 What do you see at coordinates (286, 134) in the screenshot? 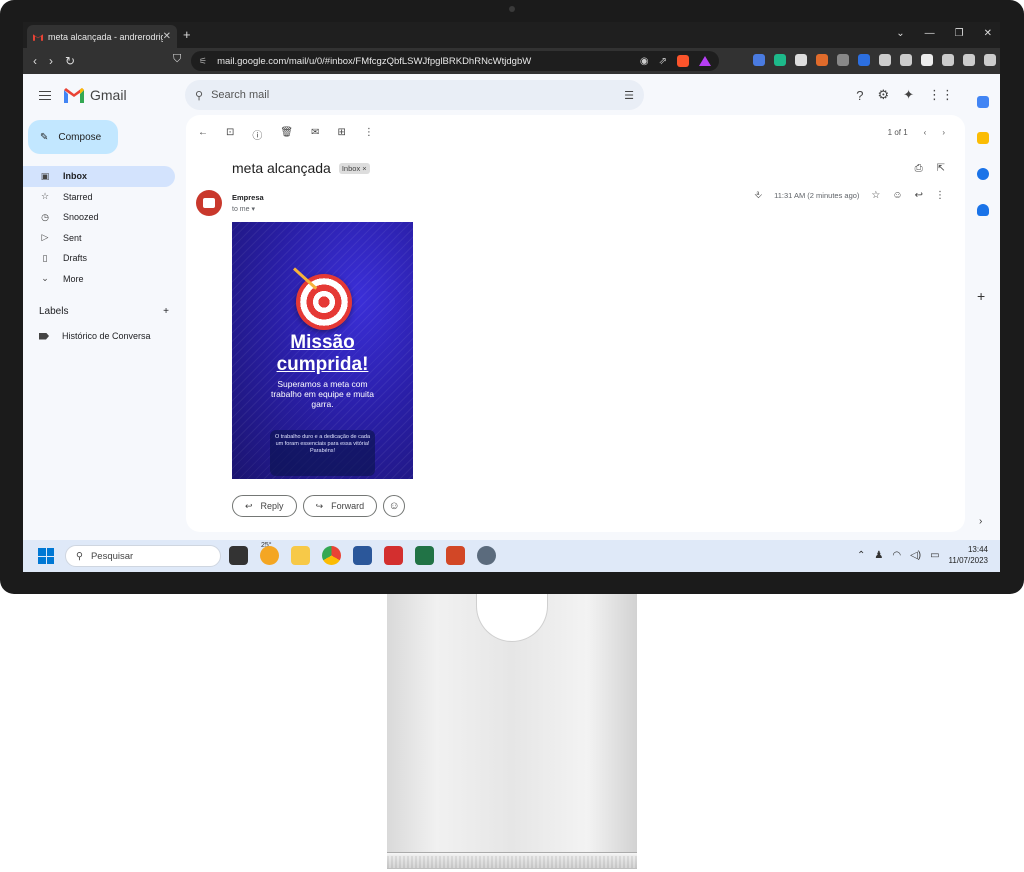
I see `delete-icon: 🗑` at bounding box center [286, 134].